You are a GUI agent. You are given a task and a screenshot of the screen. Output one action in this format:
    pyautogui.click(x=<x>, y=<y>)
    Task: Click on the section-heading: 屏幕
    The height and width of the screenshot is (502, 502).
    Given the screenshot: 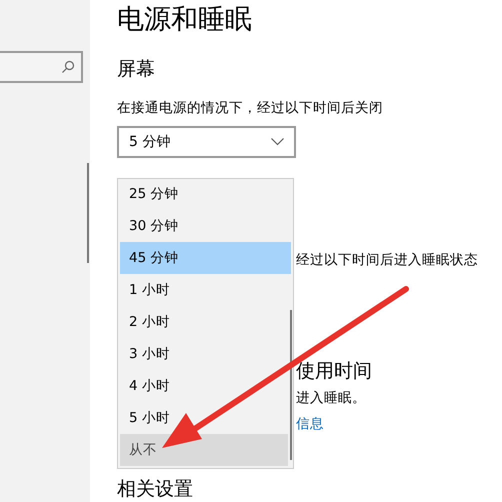 What is the action you would take?
    pyautogui.click(x=136, y=69)
    